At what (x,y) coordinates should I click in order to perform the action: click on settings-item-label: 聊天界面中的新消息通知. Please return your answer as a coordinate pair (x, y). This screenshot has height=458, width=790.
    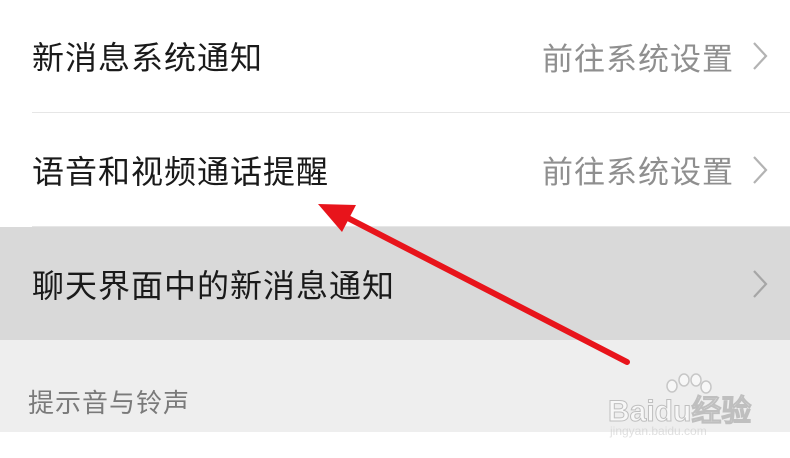
    Looking at the image, I should click on (214, 285).